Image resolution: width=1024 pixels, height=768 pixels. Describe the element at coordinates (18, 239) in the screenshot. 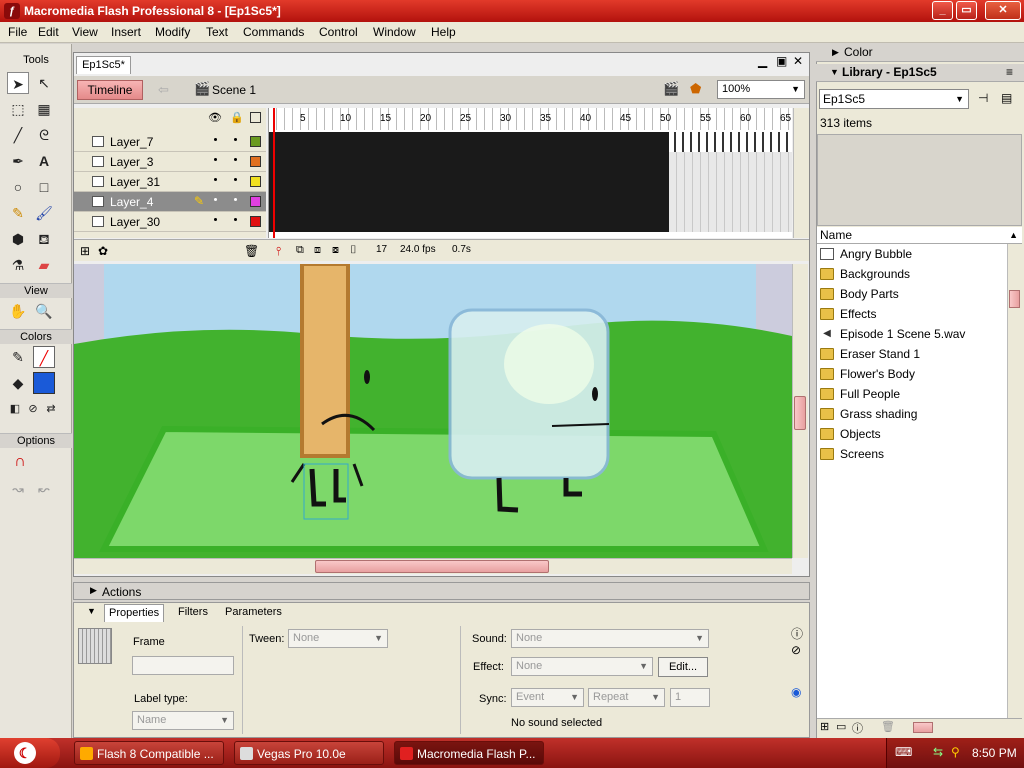

I see `ink-bottle-tool-icon: ⬢` at that location.